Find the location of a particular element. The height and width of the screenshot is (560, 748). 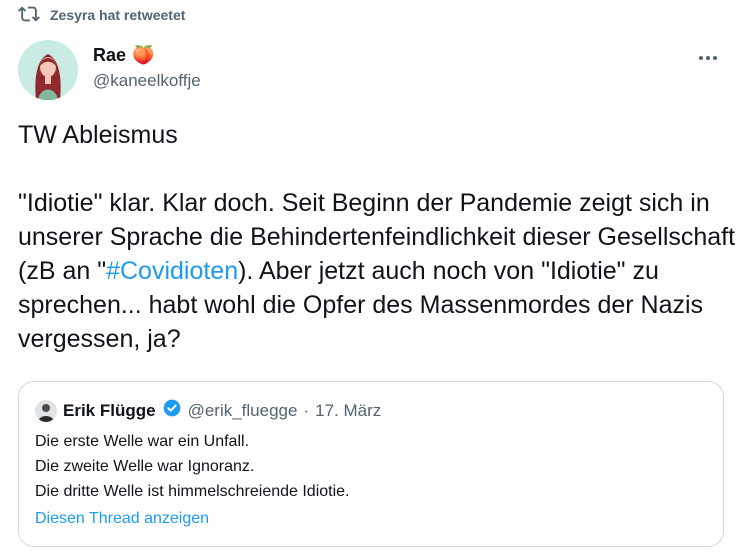

tweet-header: Rae 🍑 @kaneelkoffje is located at coordinates (374, 71).